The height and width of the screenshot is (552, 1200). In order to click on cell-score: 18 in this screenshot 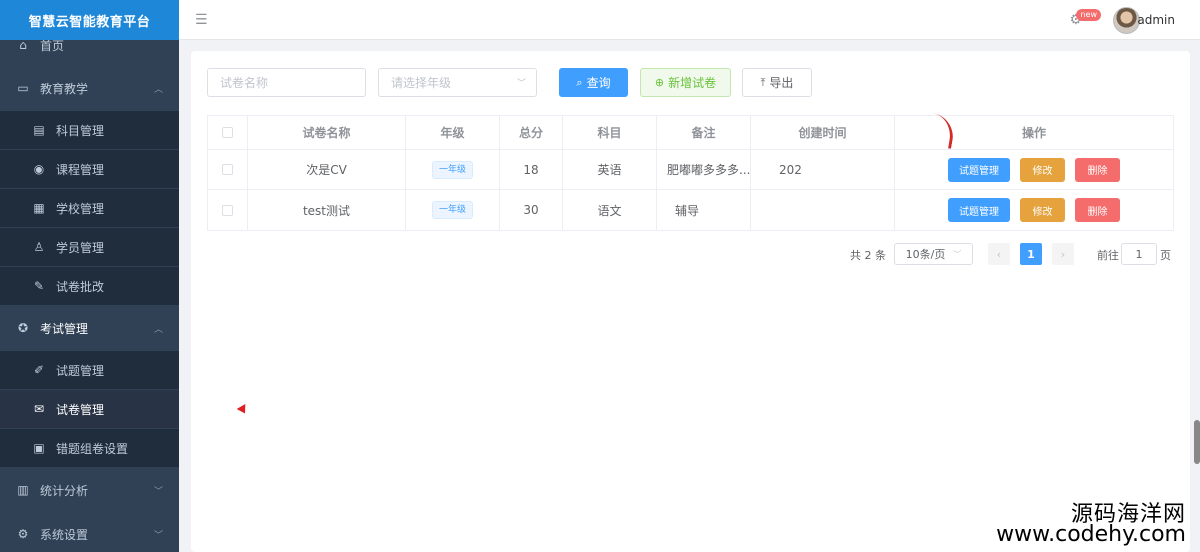, I will do `click(531, 169)`.